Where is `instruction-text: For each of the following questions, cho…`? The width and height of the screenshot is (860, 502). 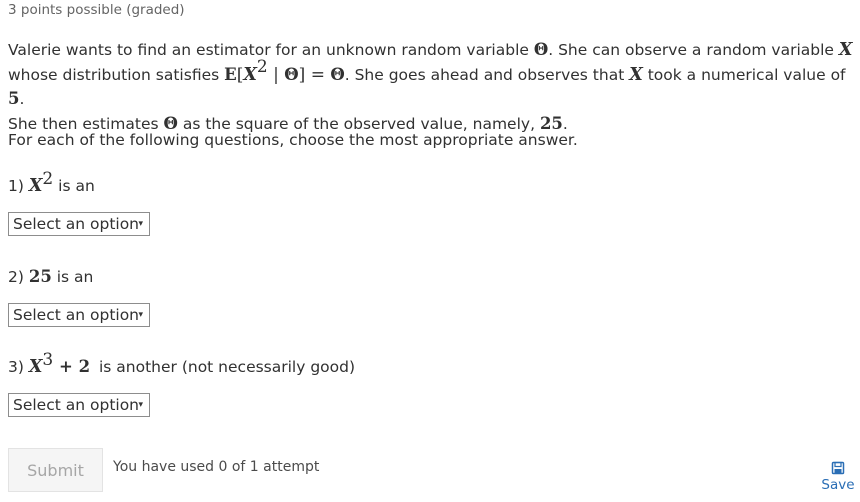
instruction-text: For each of the following questions, cho… is located at coordinates (293, 140).